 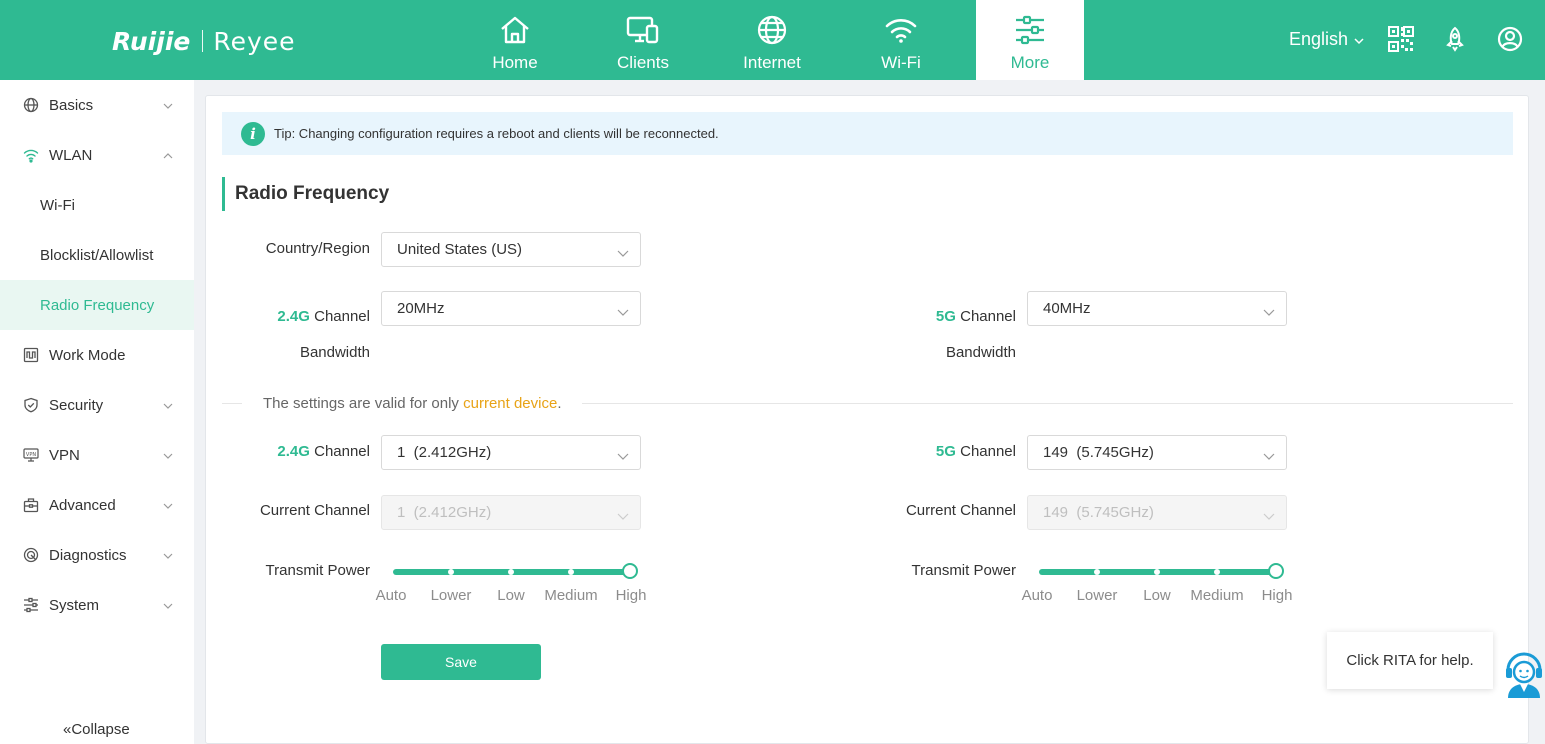 I want to click on band5-channel-value: 149 (5.745GHz), so click(x=1098, y=452).